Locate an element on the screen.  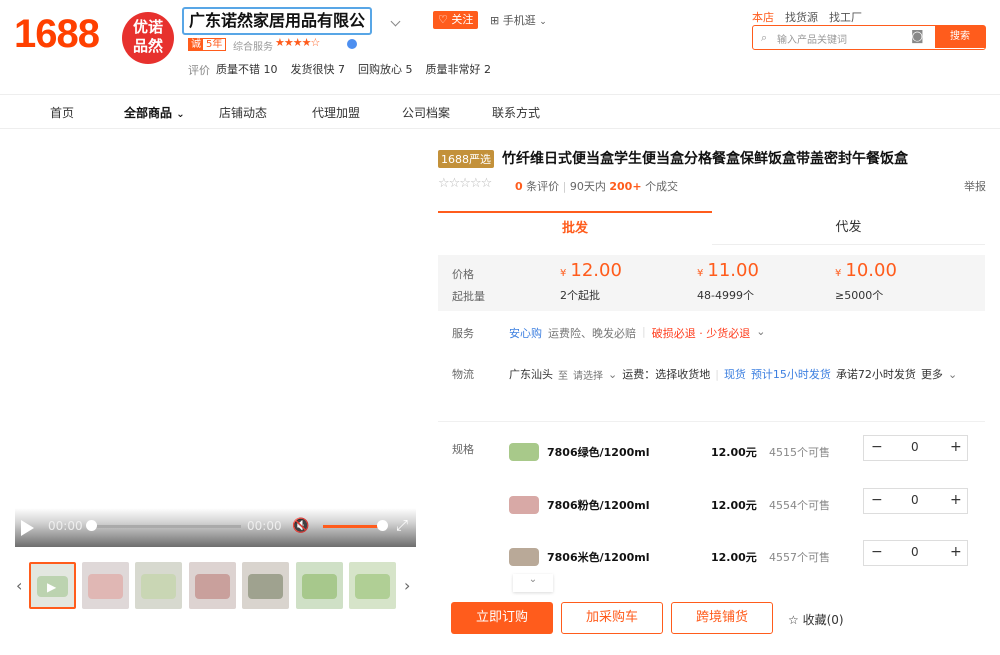
scope-tab-source: 找货源 is located at coordinates (801, 17).